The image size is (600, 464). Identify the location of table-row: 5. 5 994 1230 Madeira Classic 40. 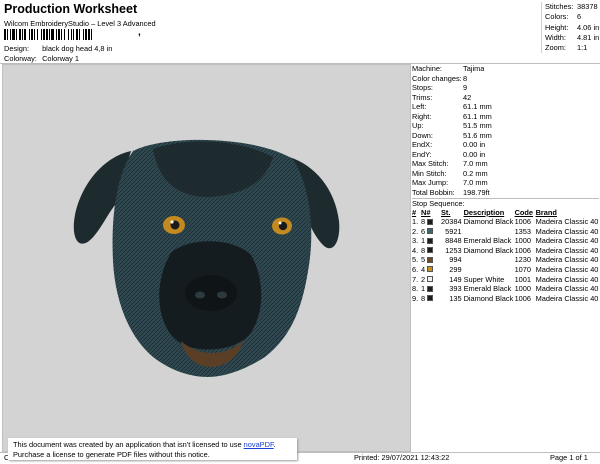
(505, 260).